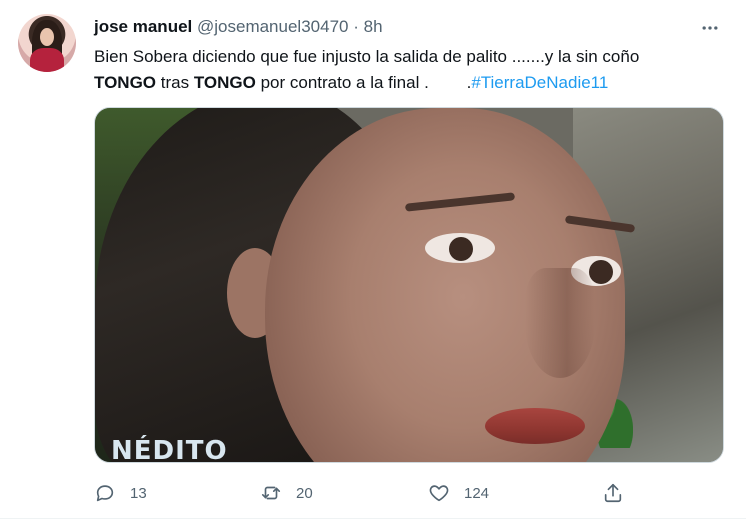 The height and width of the screenshot is (519, 746). I want to click on tweet-header: jose manuel @josemanuel30470 · 8h, so click(238, 27).